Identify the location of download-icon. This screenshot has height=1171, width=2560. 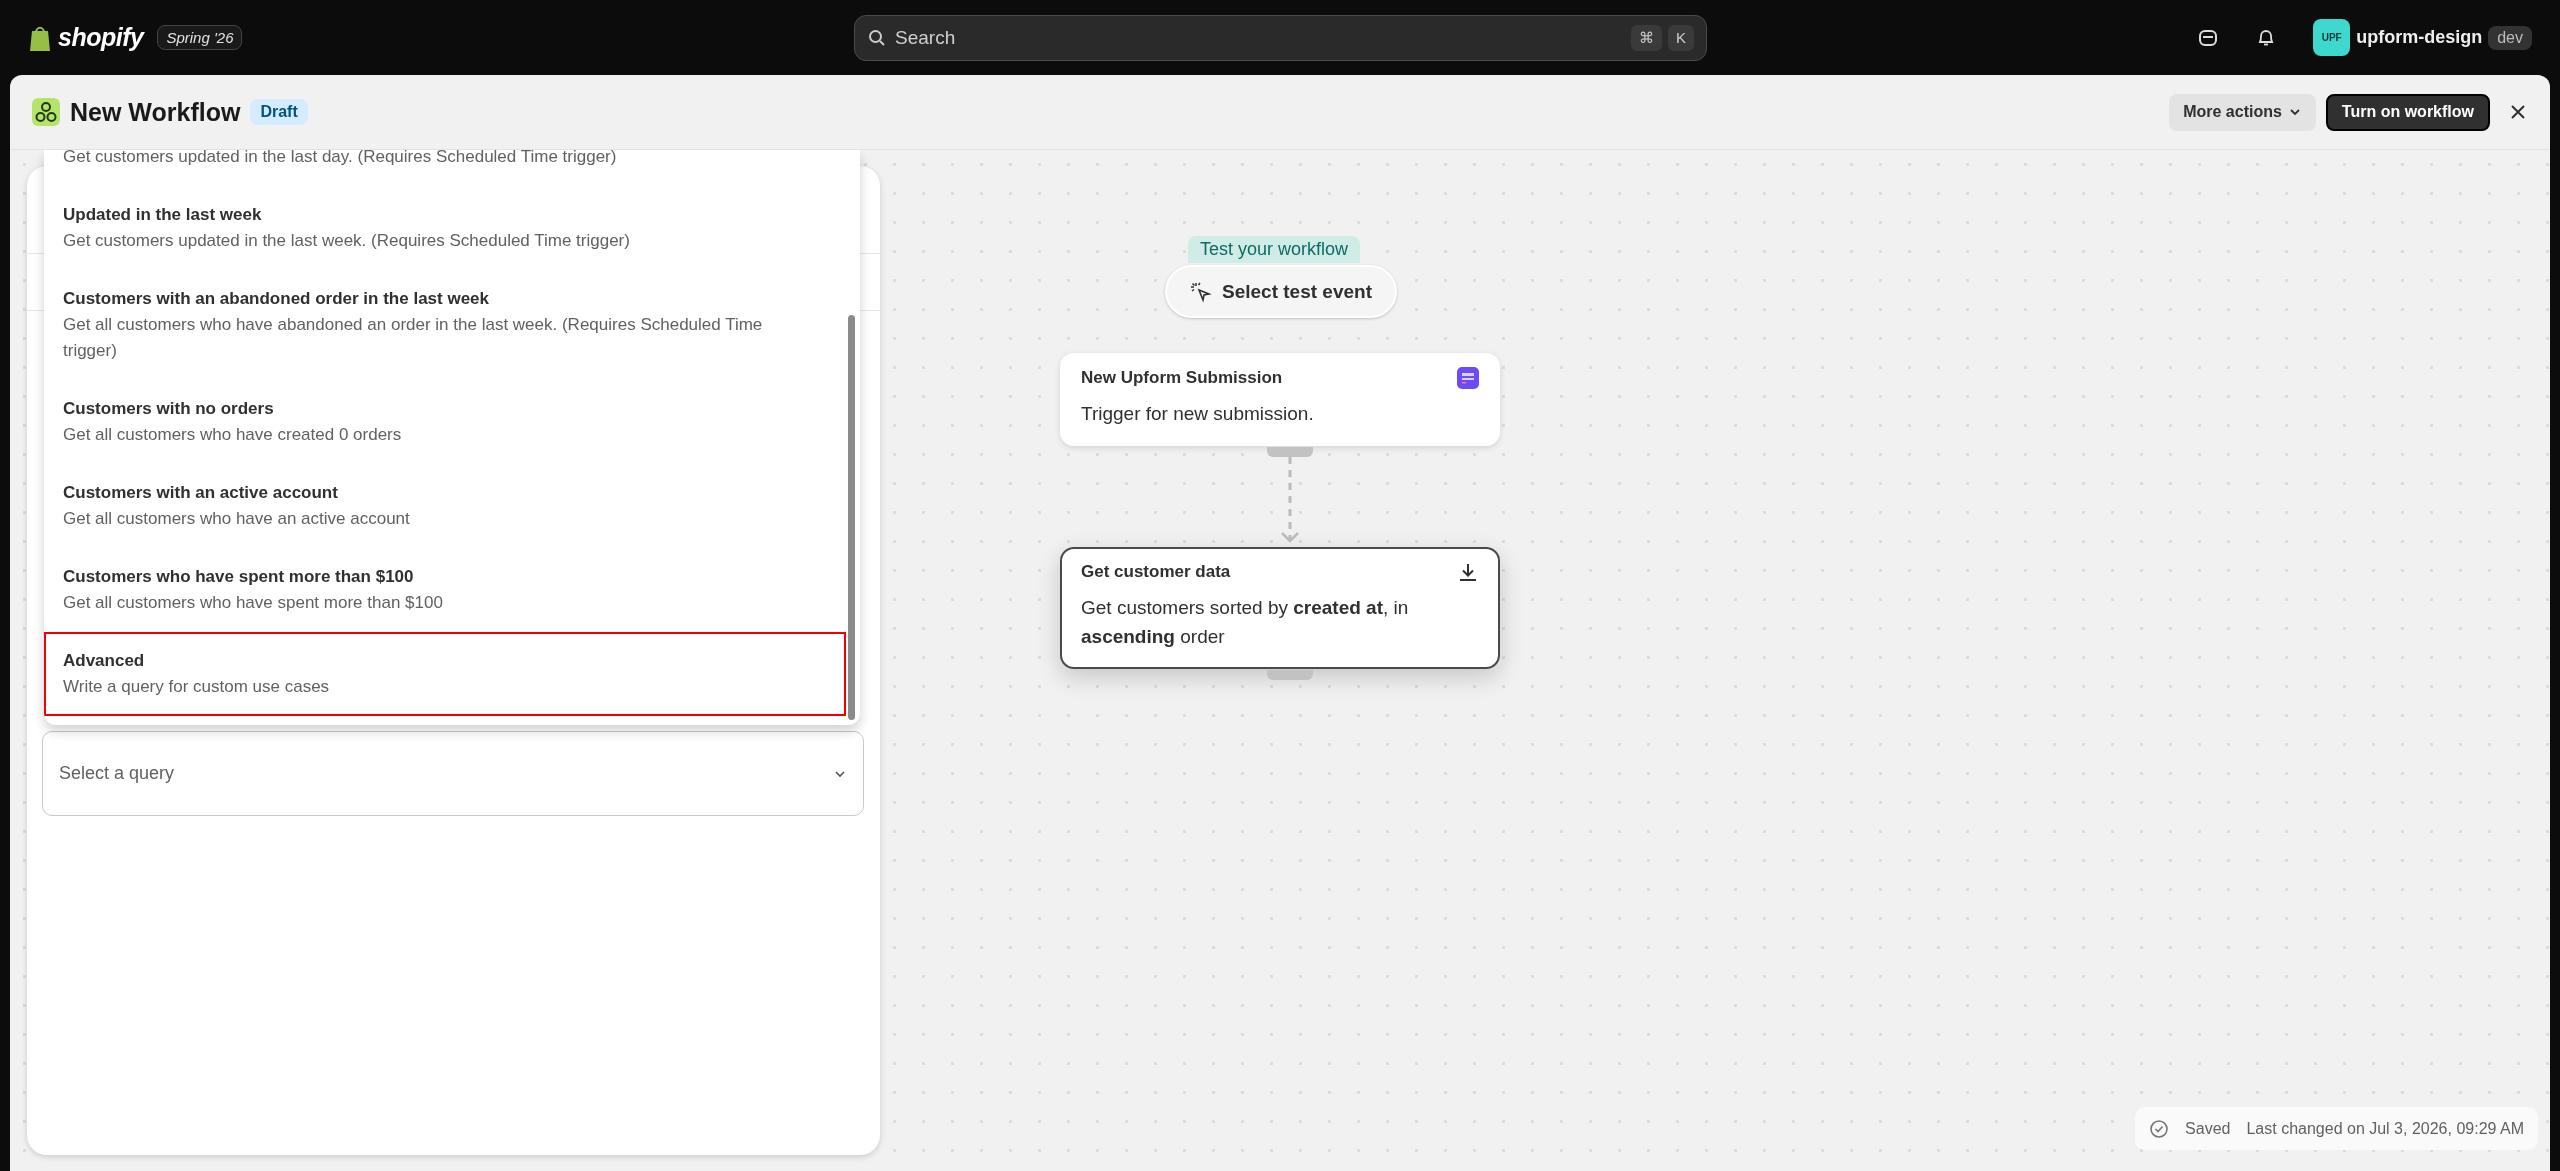
(1468, 572).